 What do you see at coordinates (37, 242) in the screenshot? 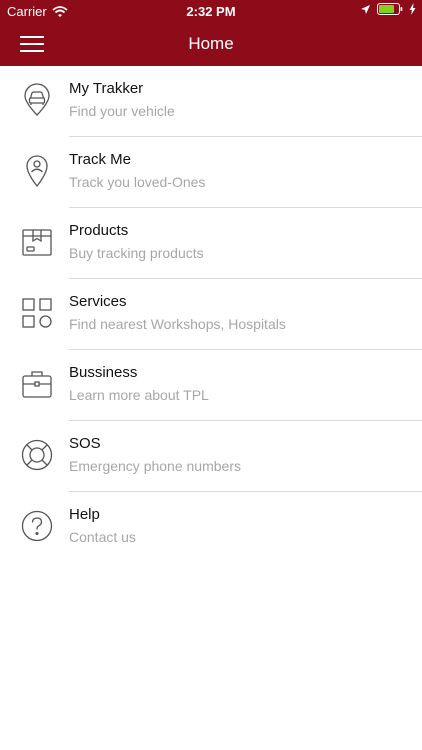
I see `box-icon` at bounding box center [37, 242].